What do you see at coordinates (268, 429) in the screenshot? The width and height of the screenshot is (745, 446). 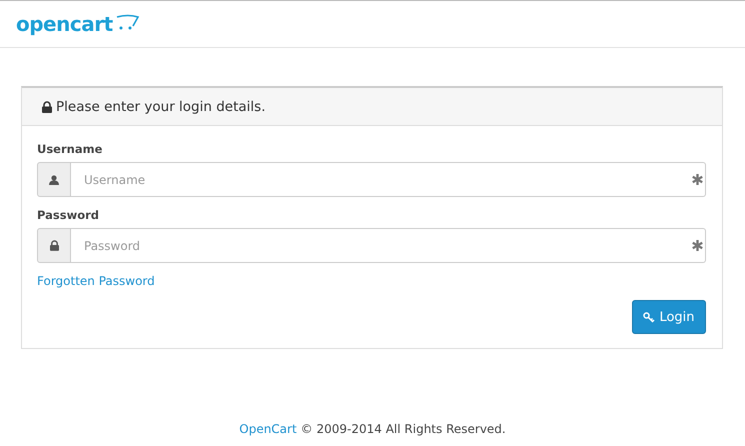 I see `opencart-link: OpenCart` at bounding box center [268, 429].